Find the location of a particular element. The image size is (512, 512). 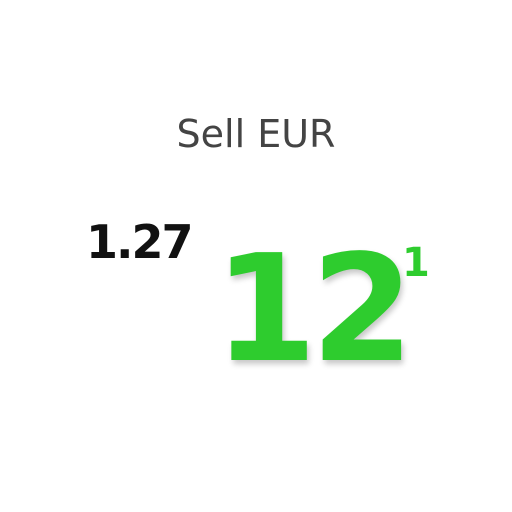

price-big-figure: 1.27 is located at coordinates (139, 242).